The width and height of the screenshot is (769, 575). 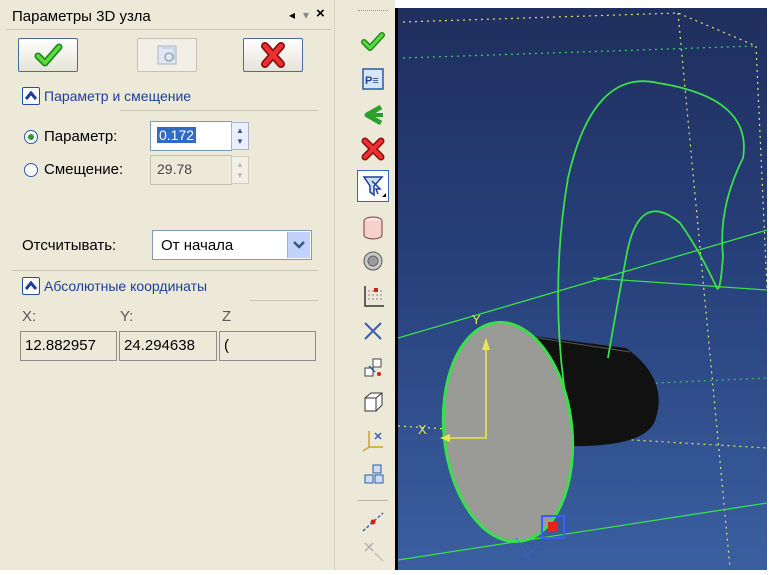 I want to click on coords-section-title: Абсолютные координаты, so click(x=126, y=286).